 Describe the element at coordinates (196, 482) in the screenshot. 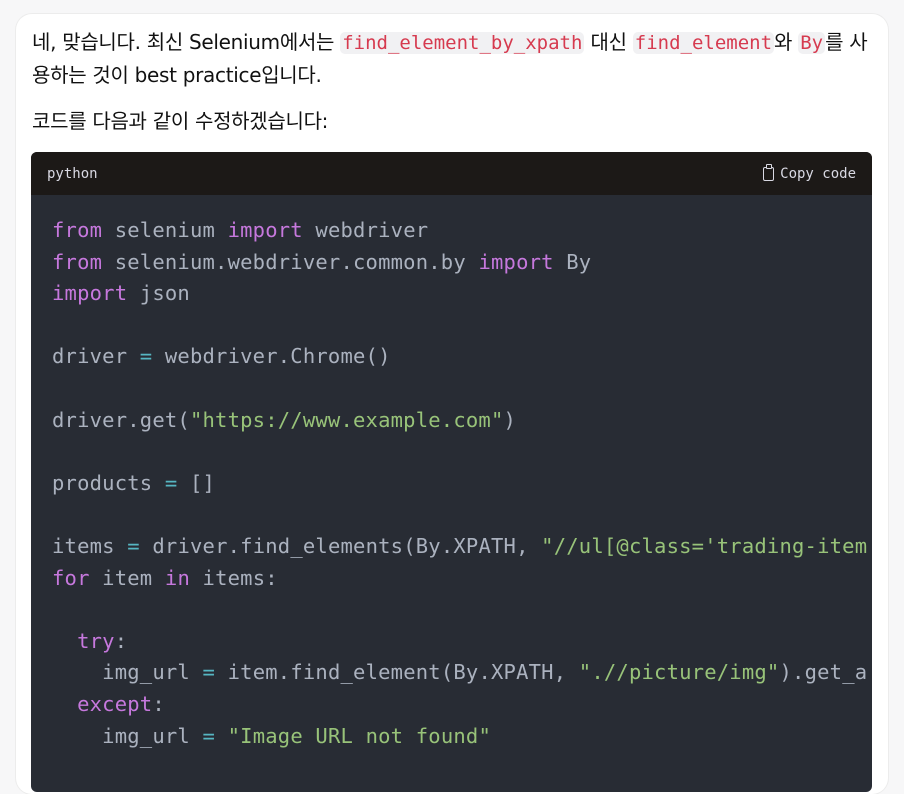

I see `code-token: []` at that location.